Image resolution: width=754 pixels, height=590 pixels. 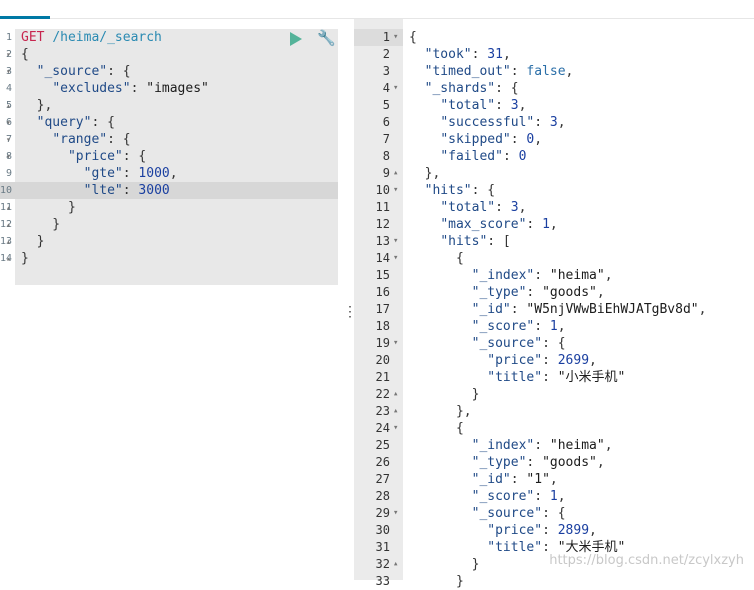 What do you see at coordinates (522, 156) in the screenshot?
I see `token-num: 0` at bounding box center [522, 156].